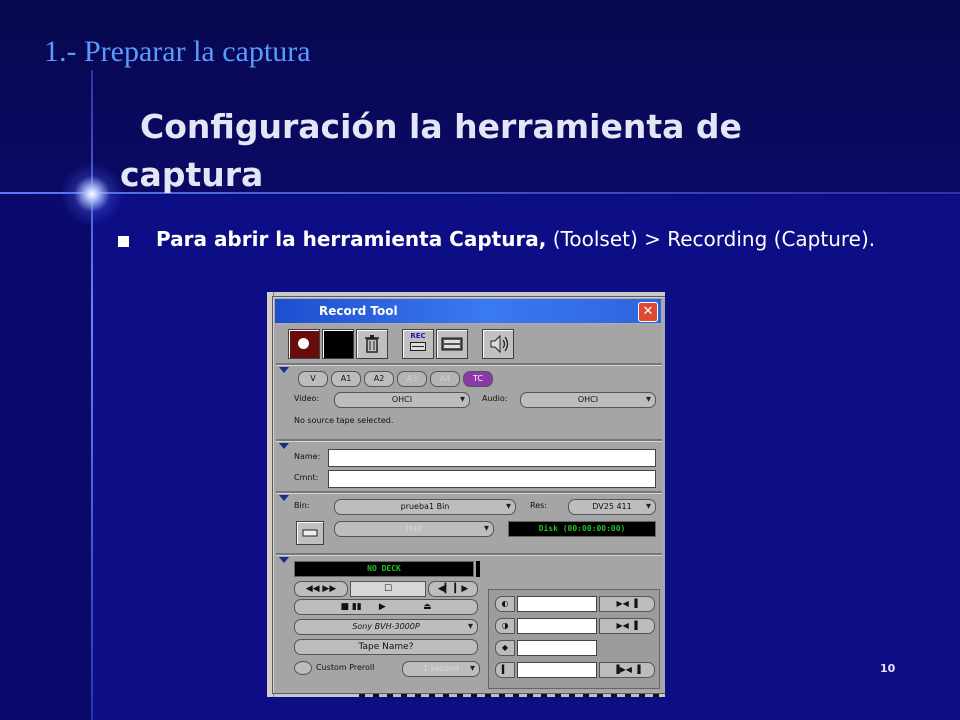 This screenshot has width=960, height=720. Describe the element at coordinates (478, 569) in the screenshot. I see `deck-status-end` at that location.